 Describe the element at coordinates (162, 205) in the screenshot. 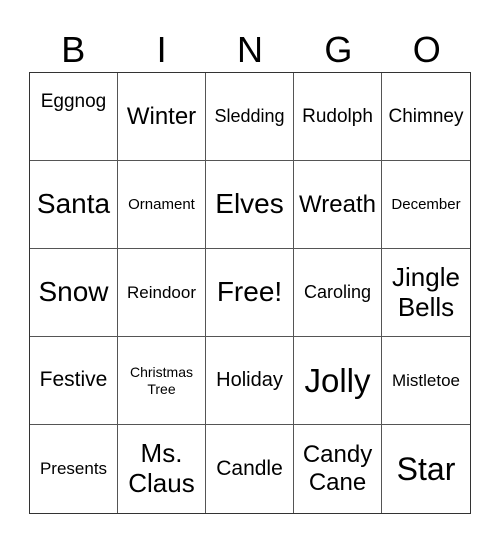

I see `bingo-cell: Ornament` at that location.